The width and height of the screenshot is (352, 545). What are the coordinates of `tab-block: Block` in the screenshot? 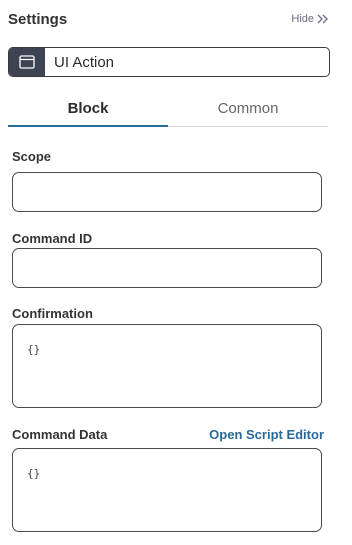 It's located at (88, 111).